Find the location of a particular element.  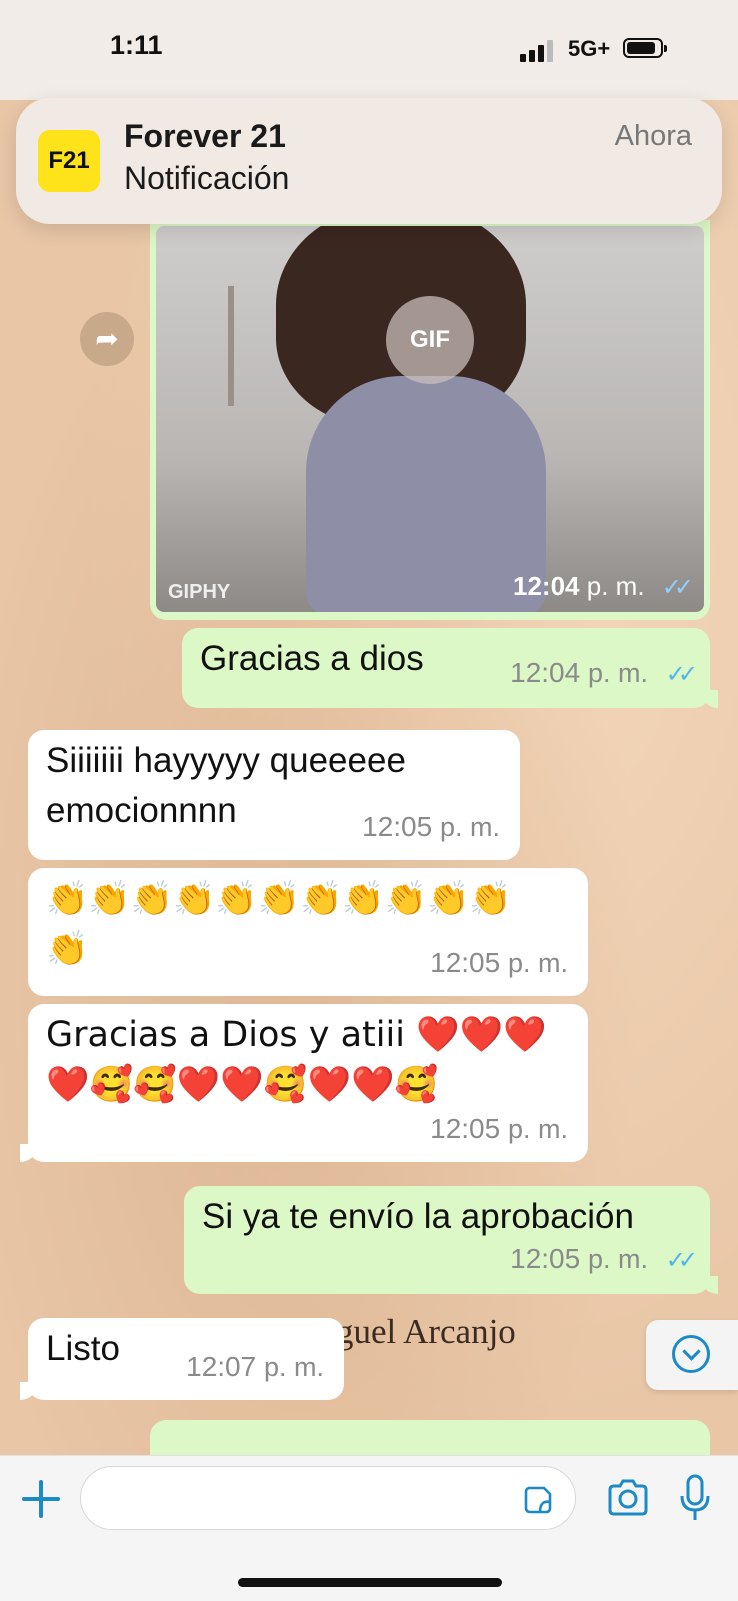

sticker-icon is located at coordinates (538, 1500).